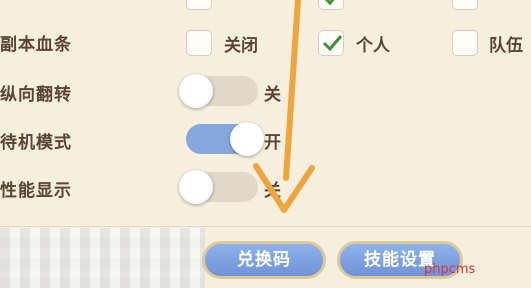 Image resolution: width=531 pixels, height=288 pixels. Describe the element at coordinates (36, 95) in the screenshot. I see `vertical-flip-label: 纵向翻转` at that location.